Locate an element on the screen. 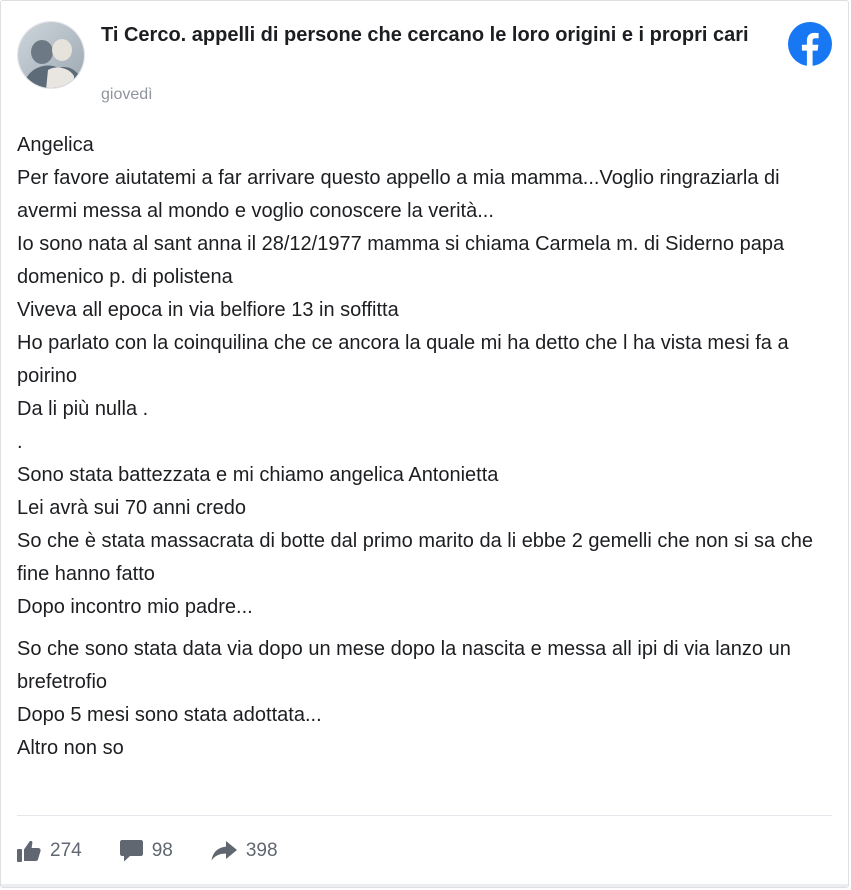 Image resolution: width=851 pixels, height=890 pixels. card-bottom-edge is located at coordinates (424, 885).